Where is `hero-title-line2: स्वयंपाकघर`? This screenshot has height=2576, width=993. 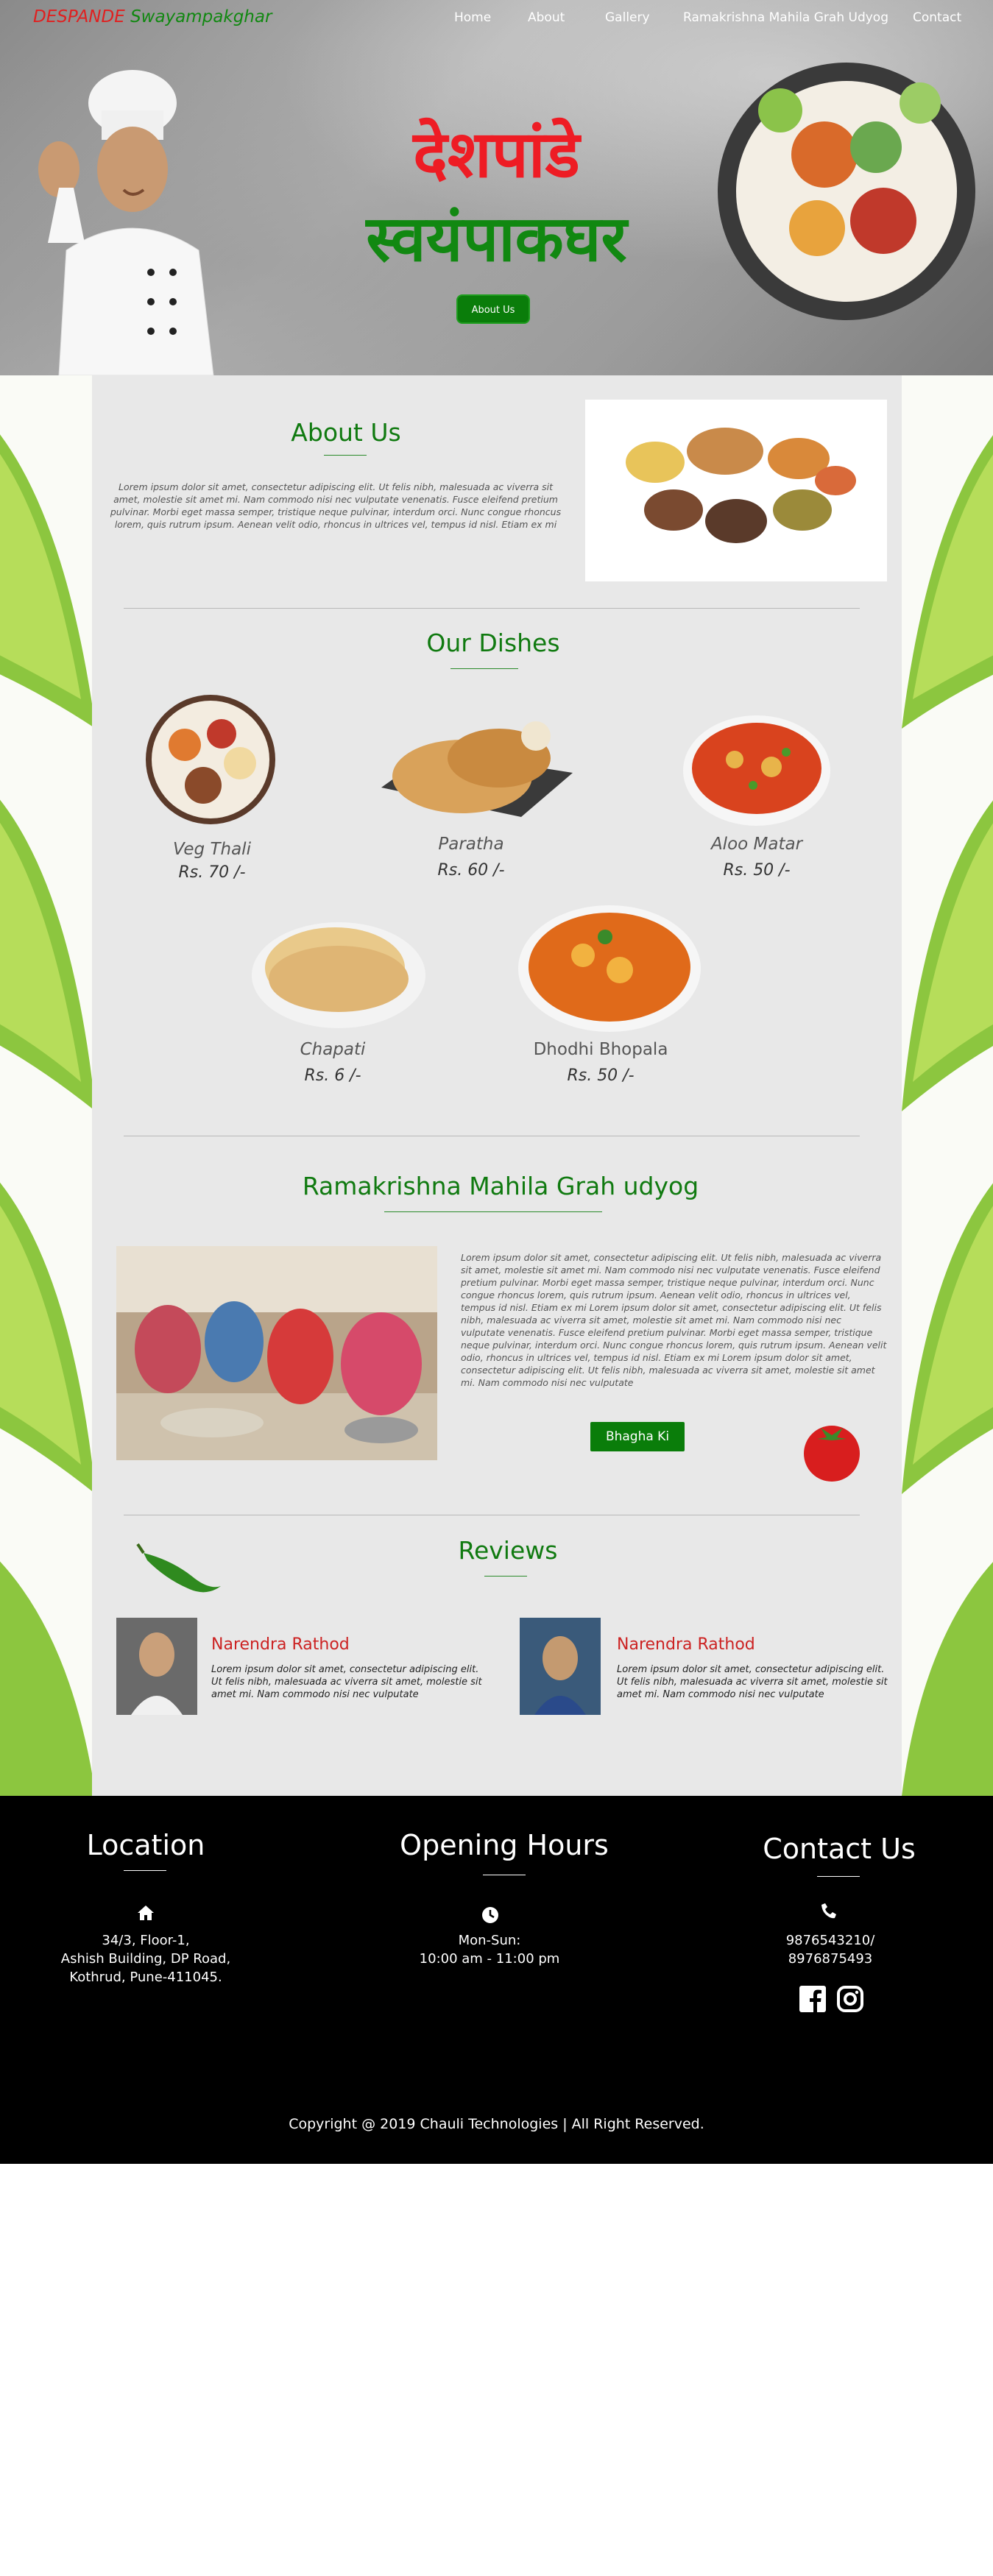
hero-title-line2: स्वयंपाकघर is located at coordinates (496, 239).